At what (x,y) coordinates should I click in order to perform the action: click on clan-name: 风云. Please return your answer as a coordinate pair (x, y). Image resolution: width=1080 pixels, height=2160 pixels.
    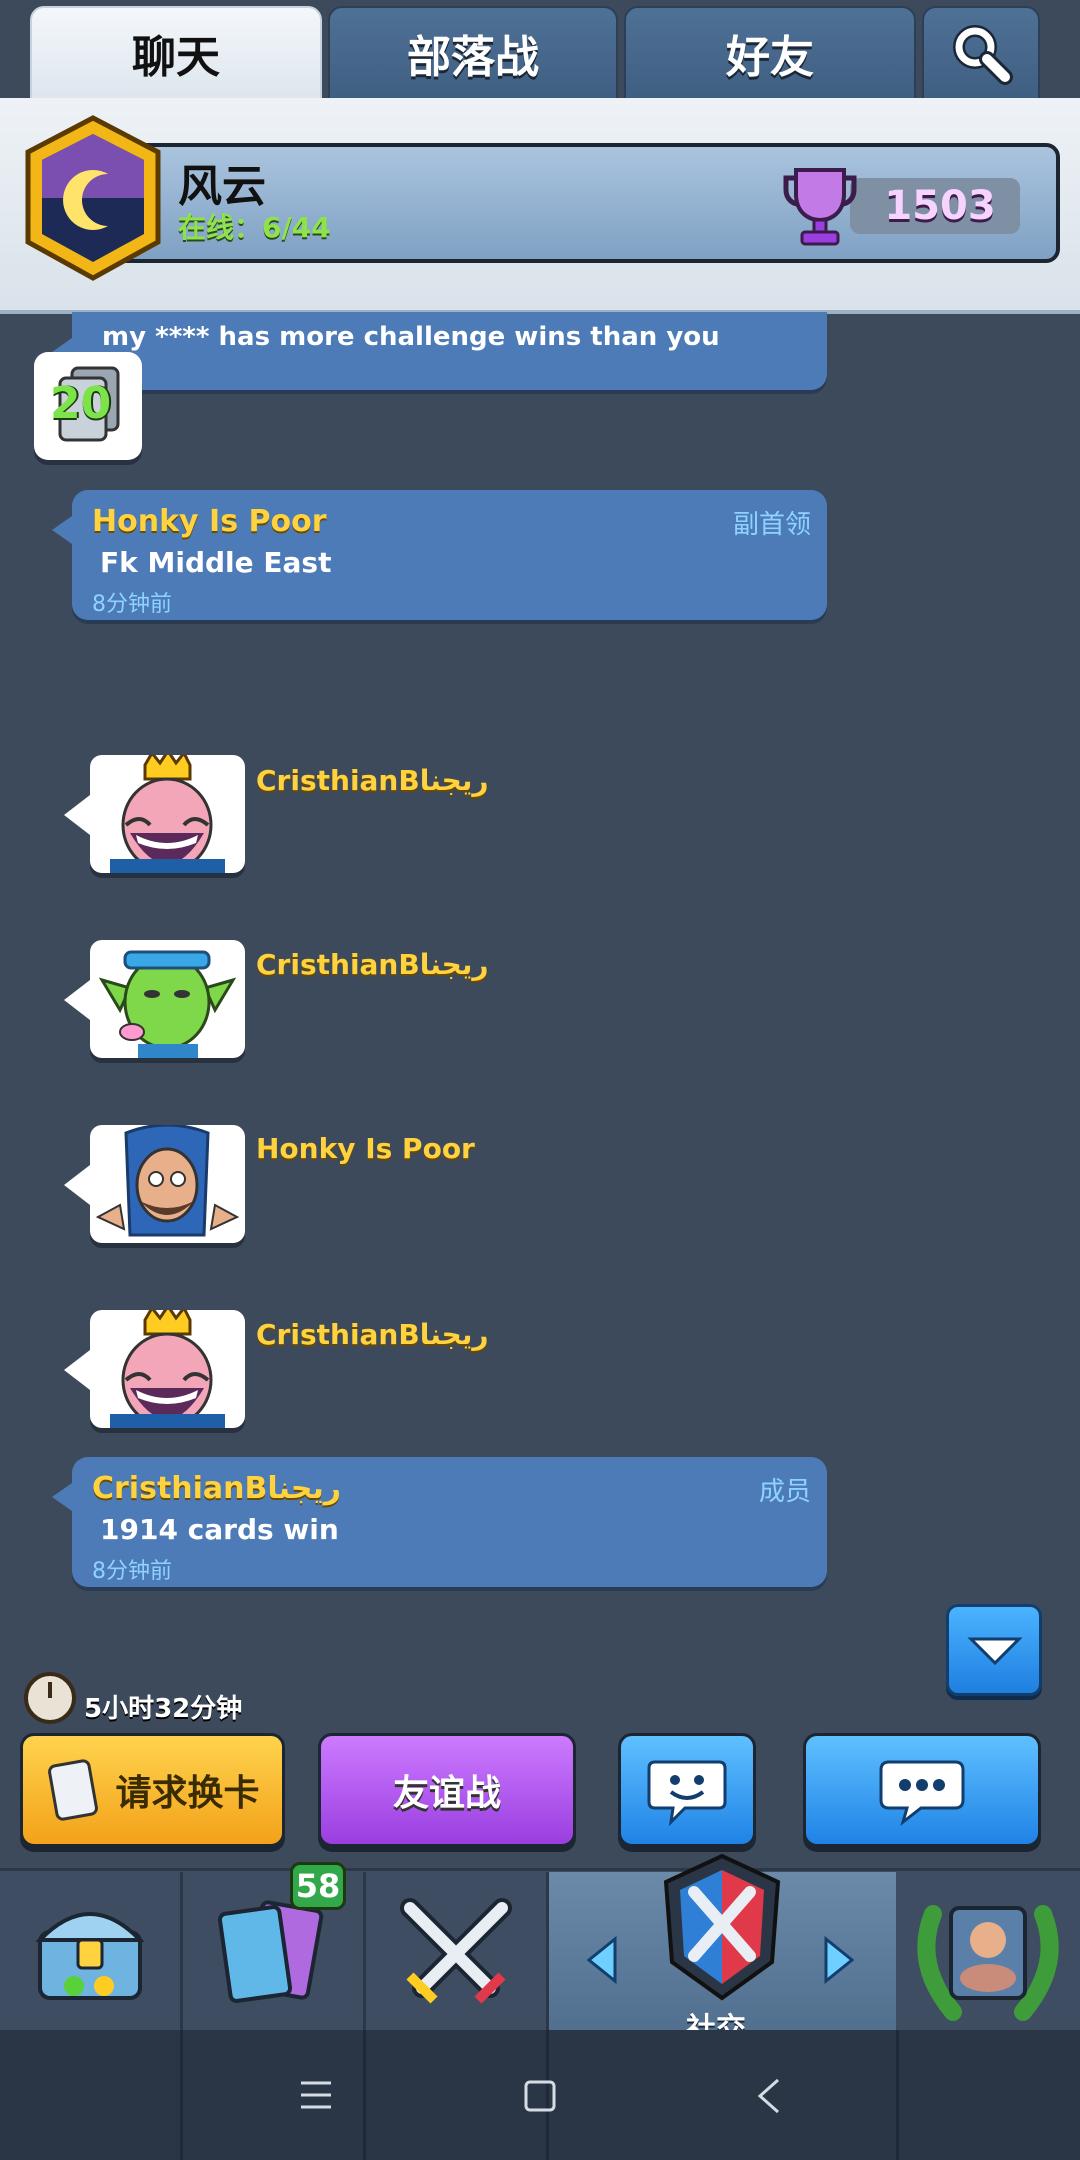
    Looking at the image, I should click on (222, 186).